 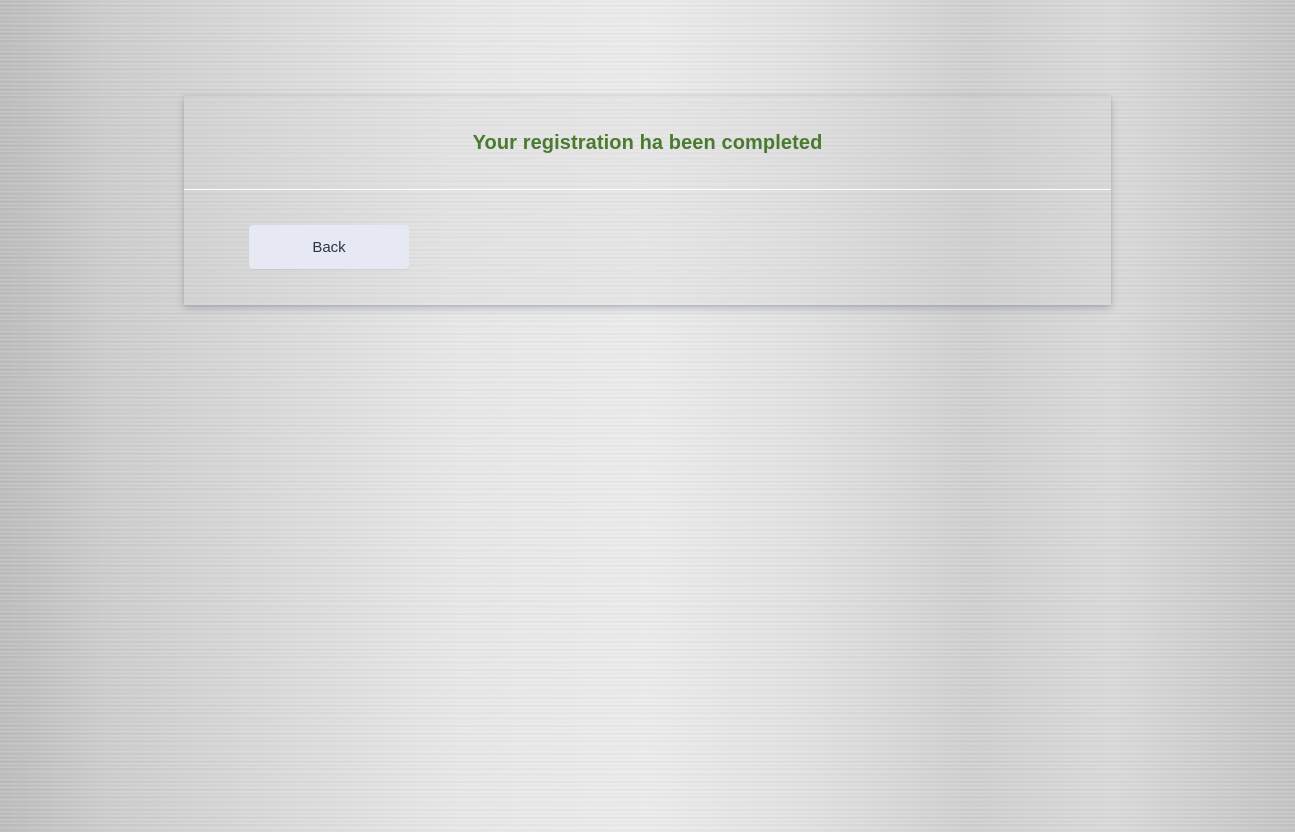 I want to click on confirmation-title: Your registration ha been completed, so click(x=647, y=143).